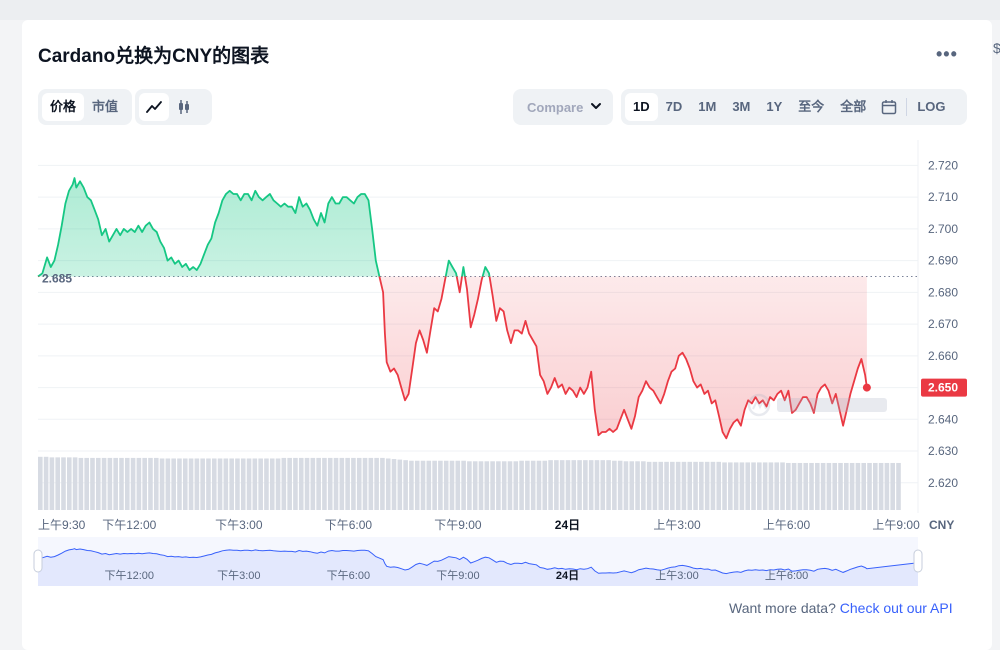 The height and width of the screenshot is (650, 1000). Describe the element at coordinates (154, 107) in the screenshot. I see `line-chart-icon` at that location.